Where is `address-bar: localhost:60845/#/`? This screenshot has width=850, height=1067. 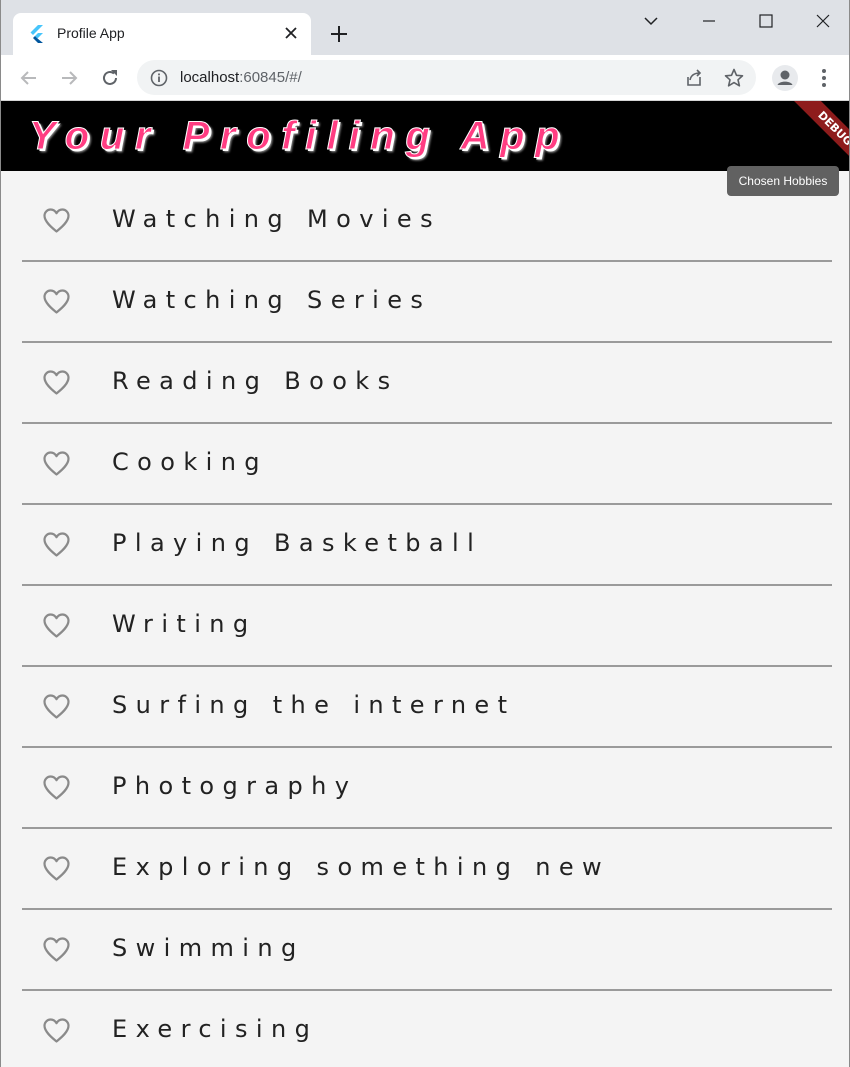 address-bar: localhost:60845/#/ is located at coordinates (446, 77).